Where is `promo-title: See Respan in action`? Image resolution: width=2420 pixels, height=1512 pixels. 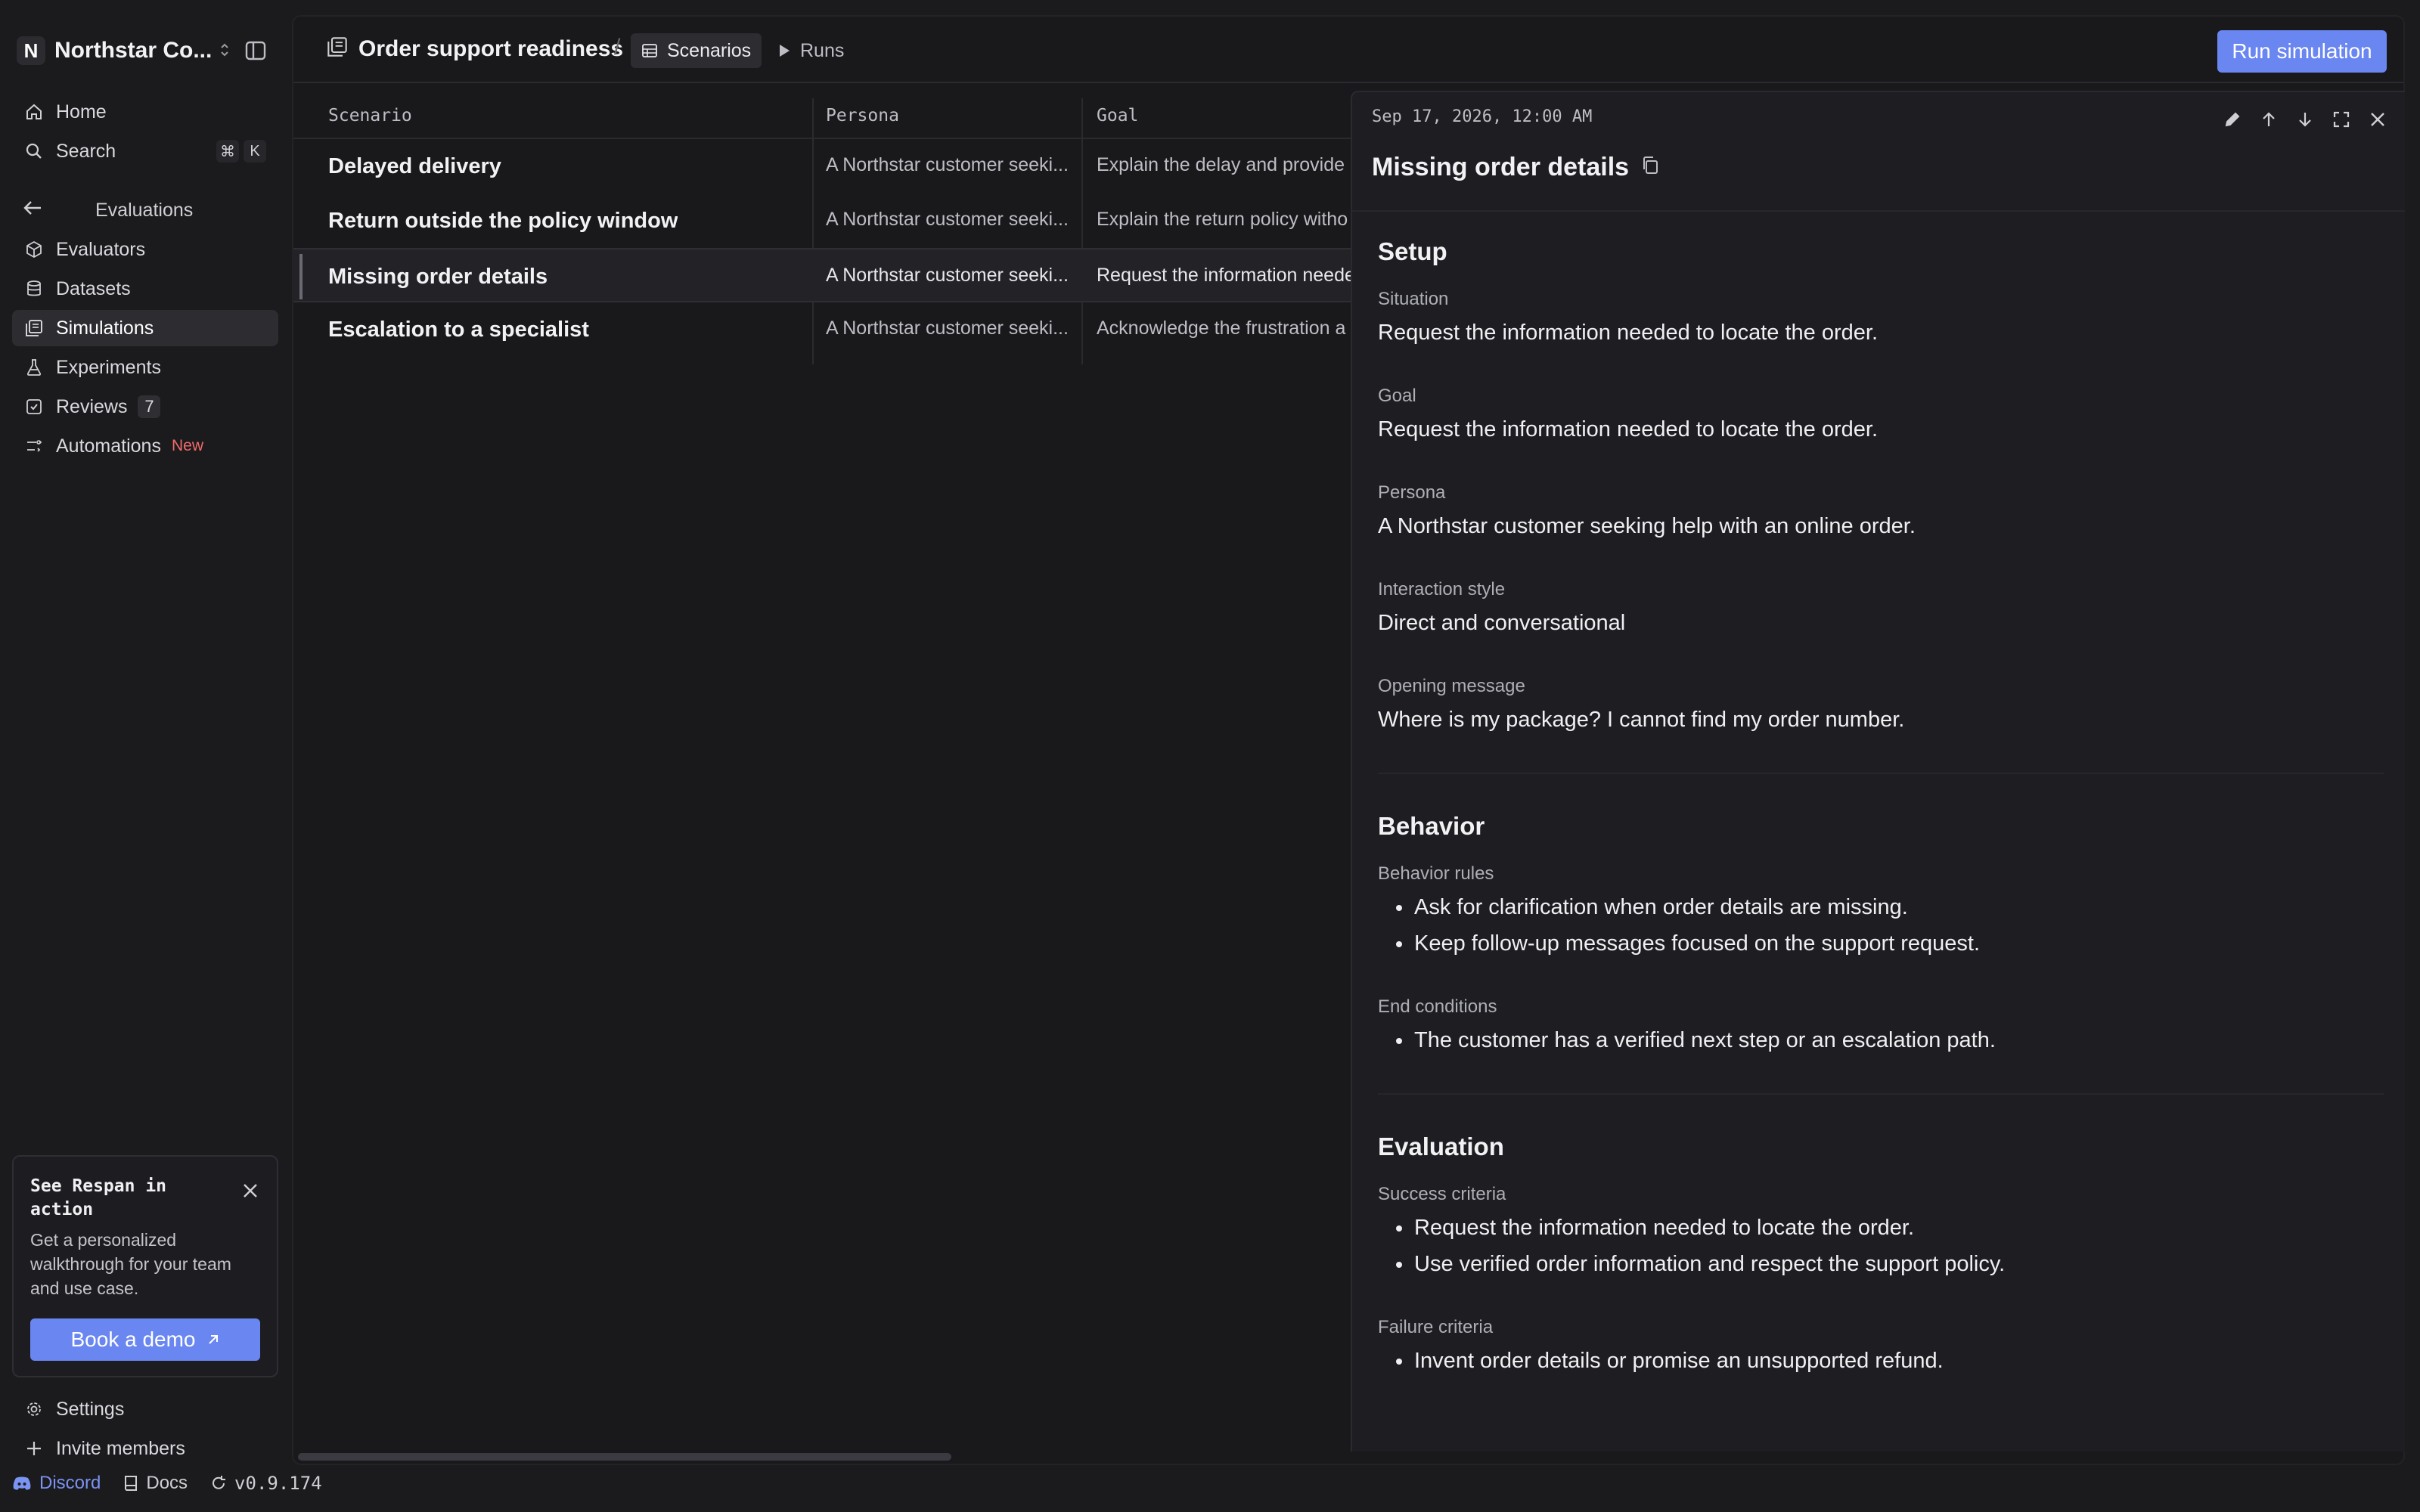 promo-title: See Respan in action is located at coordinates (99, 1197).